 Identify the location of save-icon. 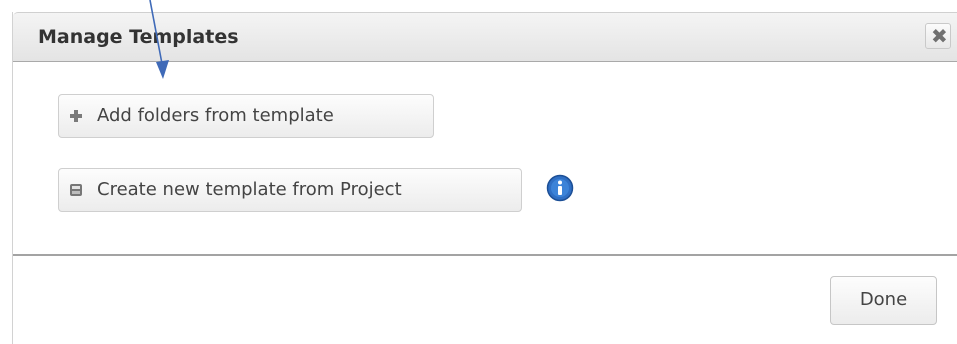
(76, 190).